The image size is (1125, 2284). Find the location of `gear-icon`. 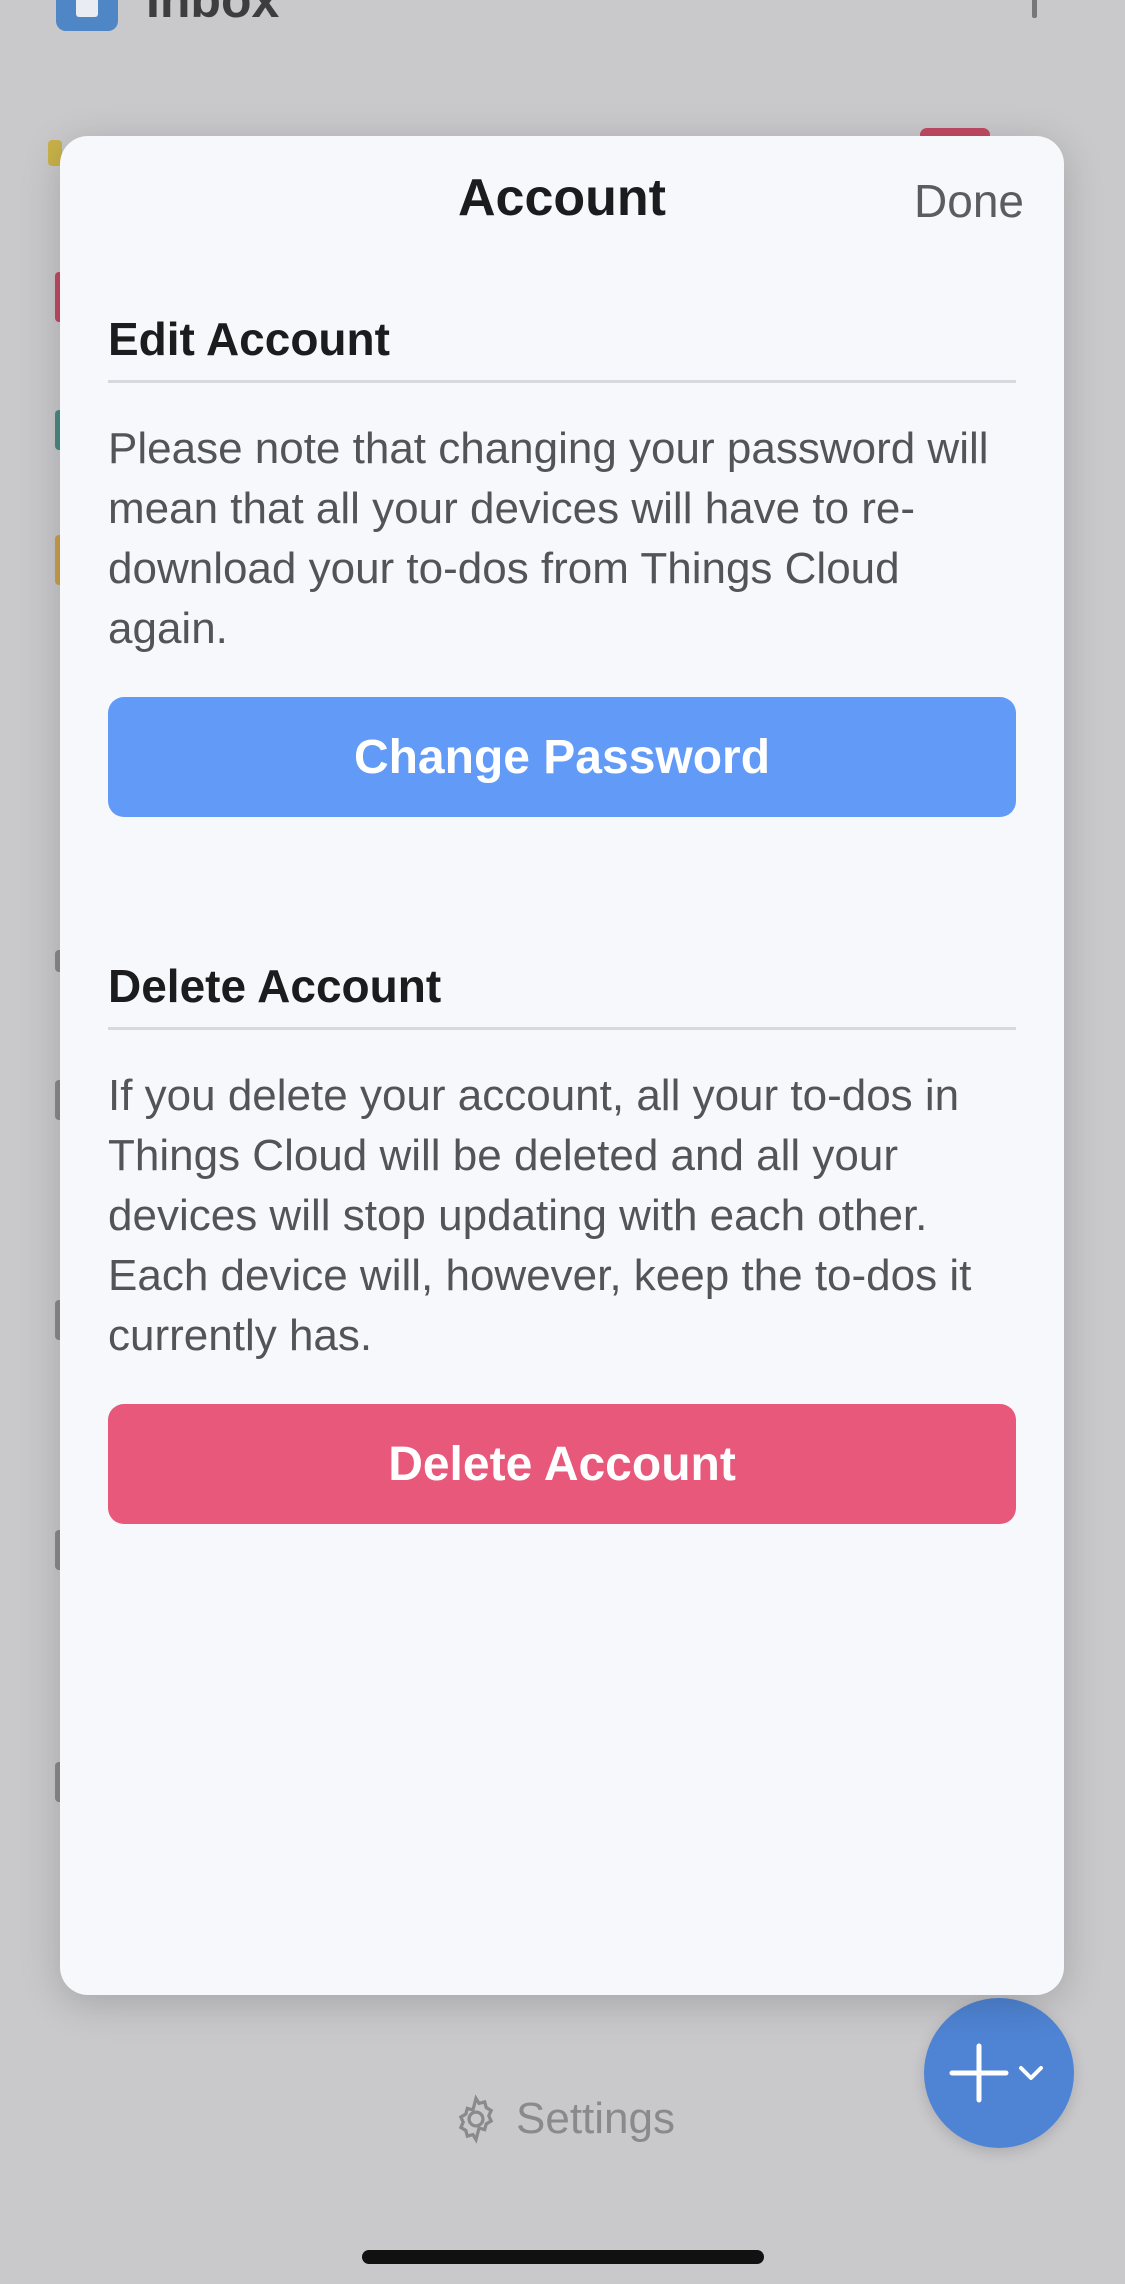

gear-icon is located at coordinates (476, 2119).